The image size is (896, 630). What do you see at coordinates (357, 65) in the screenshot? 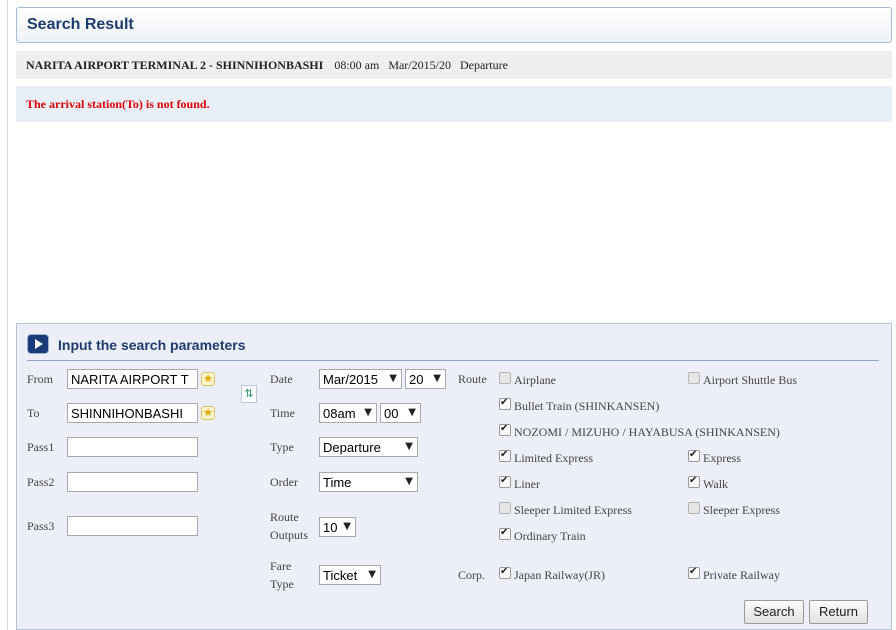
I see `route-time: 08:00 am` at bounding box center [357, 65].